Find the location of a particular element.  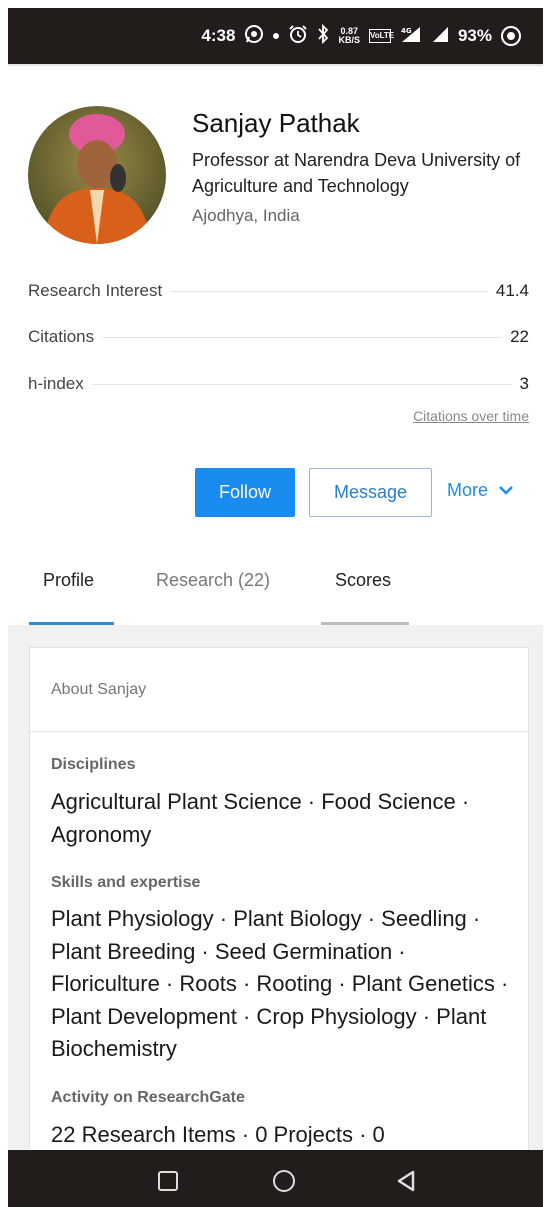

profile-location: Ajodhya, India is located at coordinates (246, 215).